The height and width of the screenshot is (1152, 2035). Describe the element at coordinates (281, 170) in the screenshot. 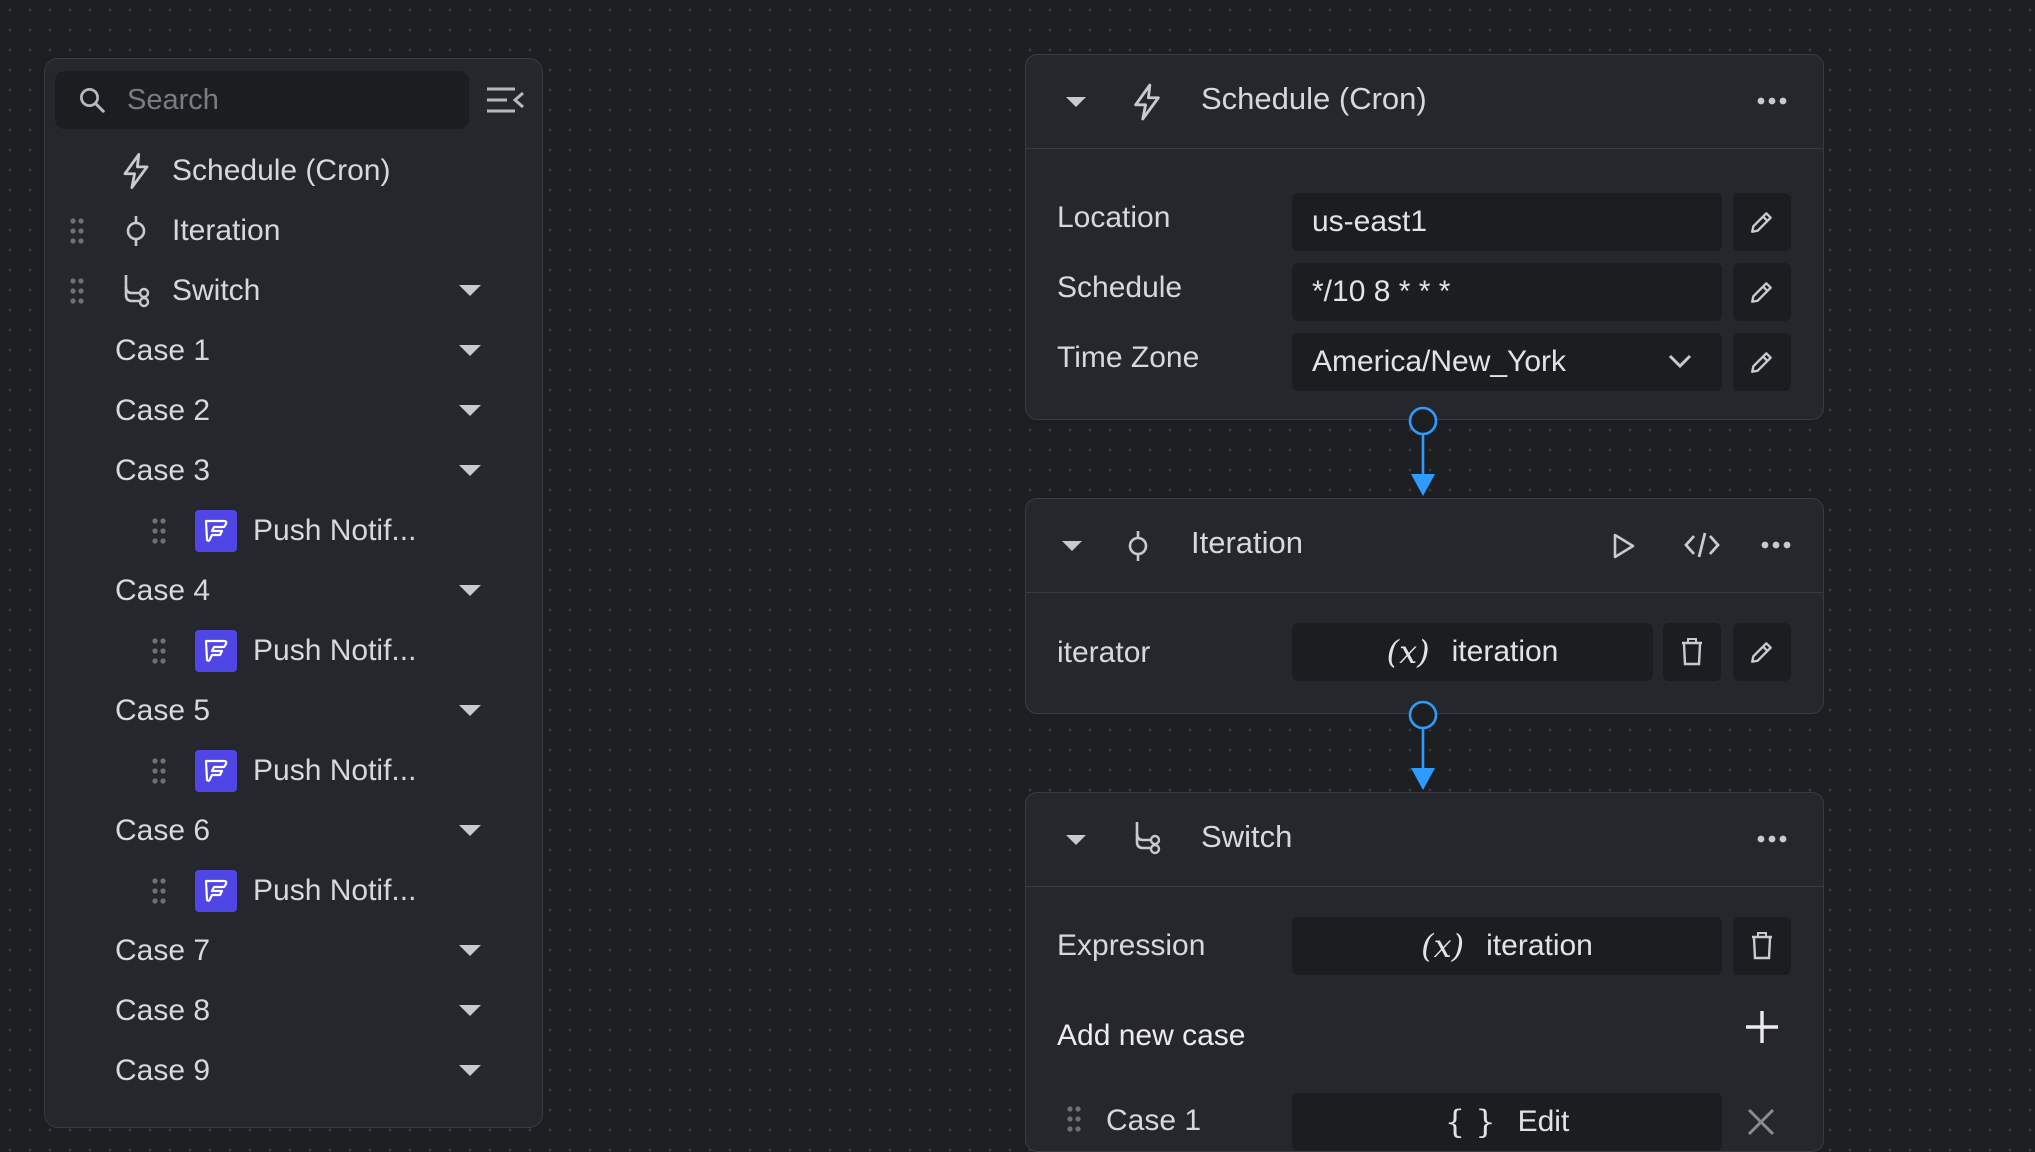

I see `tree-item-label: Schedule (Cron)` at that location.